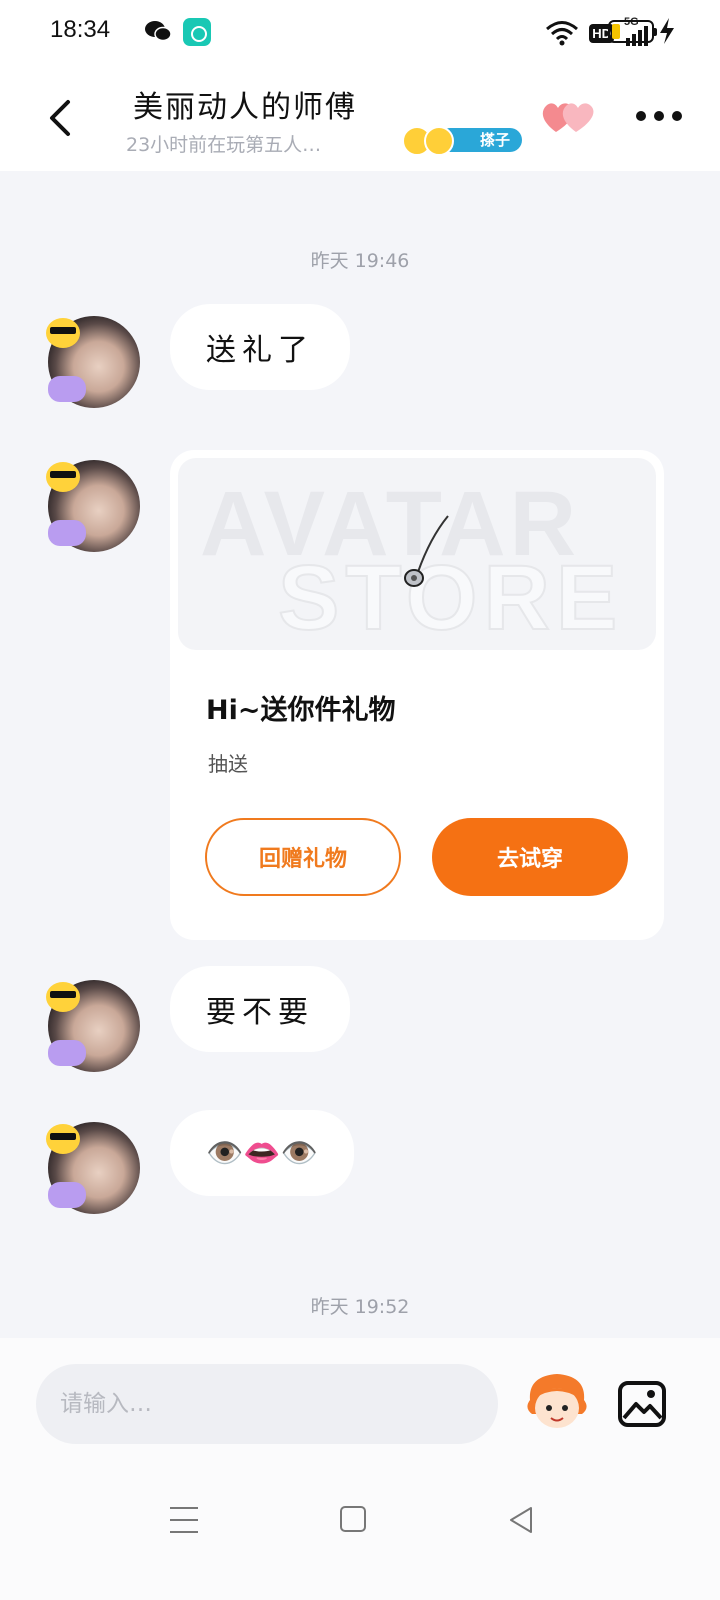  Describe the element at coordinates (245, 104) in the screenshot. I see `page-title: 美丽动人的师傅` at that location.